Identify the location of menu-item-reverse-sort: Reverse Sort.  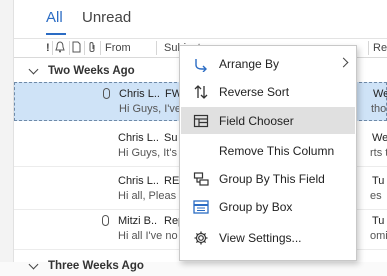
(268, 91).